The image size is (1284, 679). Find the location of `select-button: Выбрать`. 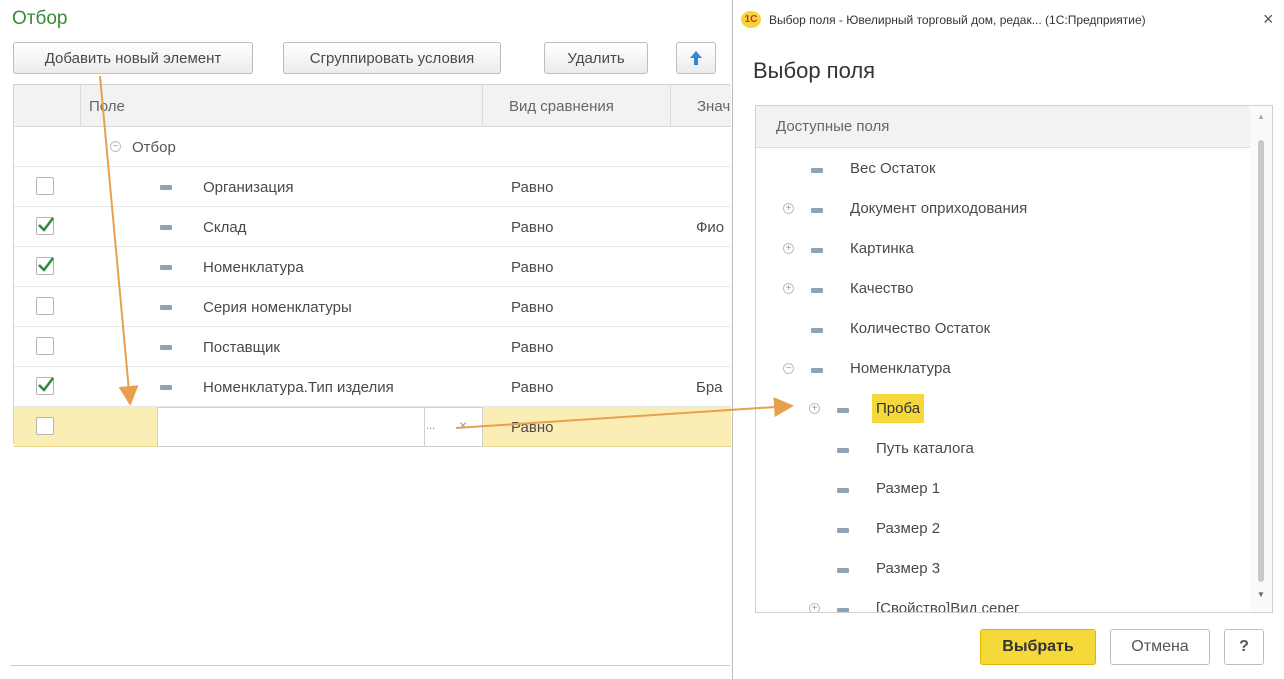

select-button: Выбрать is located at coordinates (1038, 647).